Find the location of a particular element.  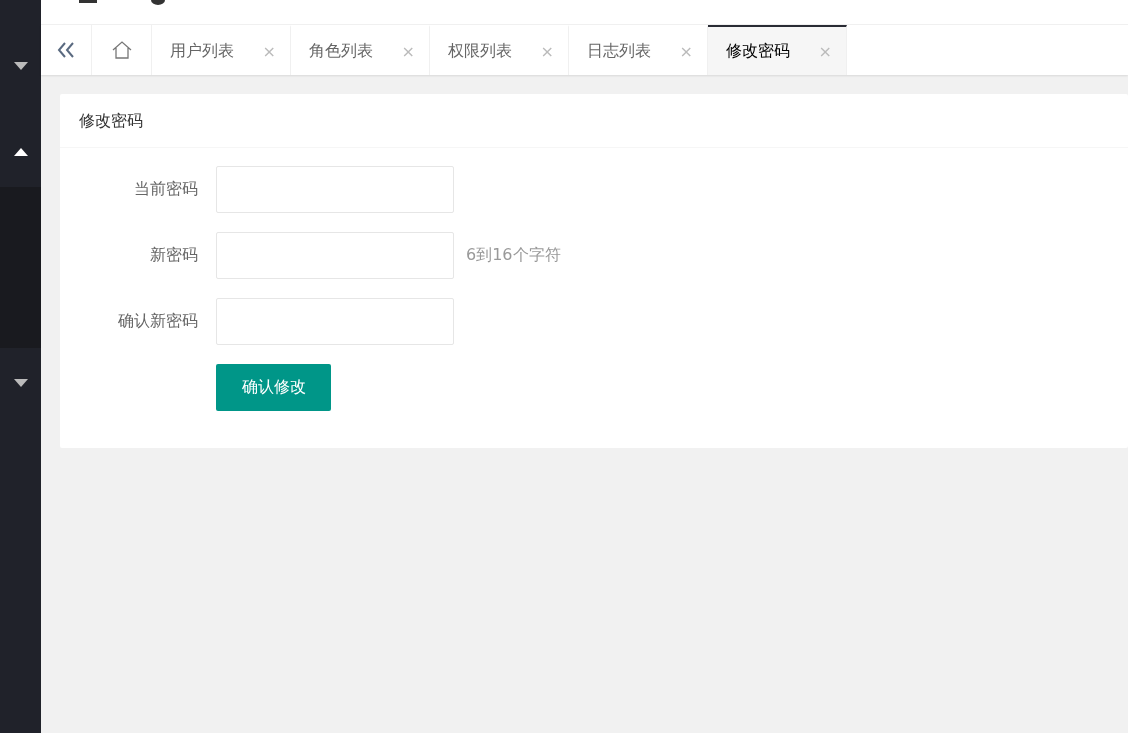

double-chevron-left-icon is located at coordinates (66, 50).